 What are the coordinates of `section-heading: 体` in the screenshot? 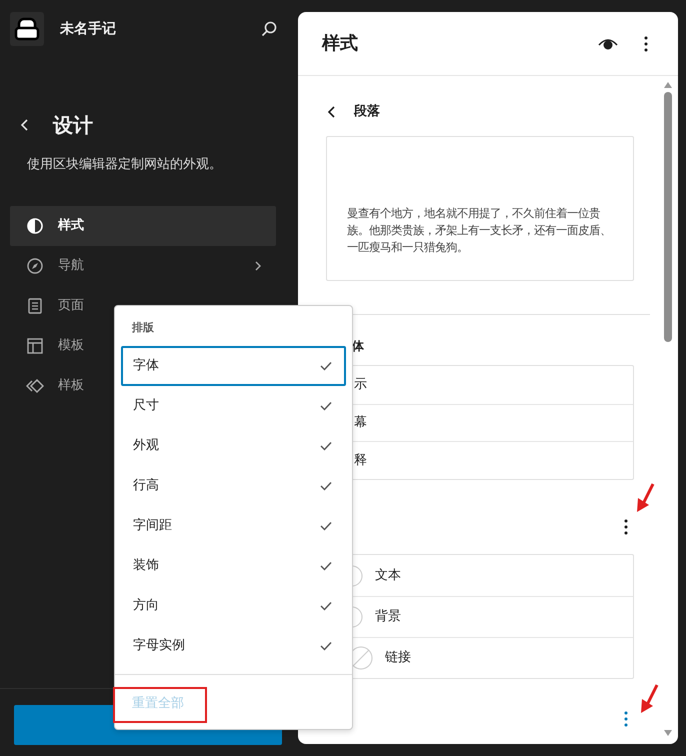 It's located at (358, 346).